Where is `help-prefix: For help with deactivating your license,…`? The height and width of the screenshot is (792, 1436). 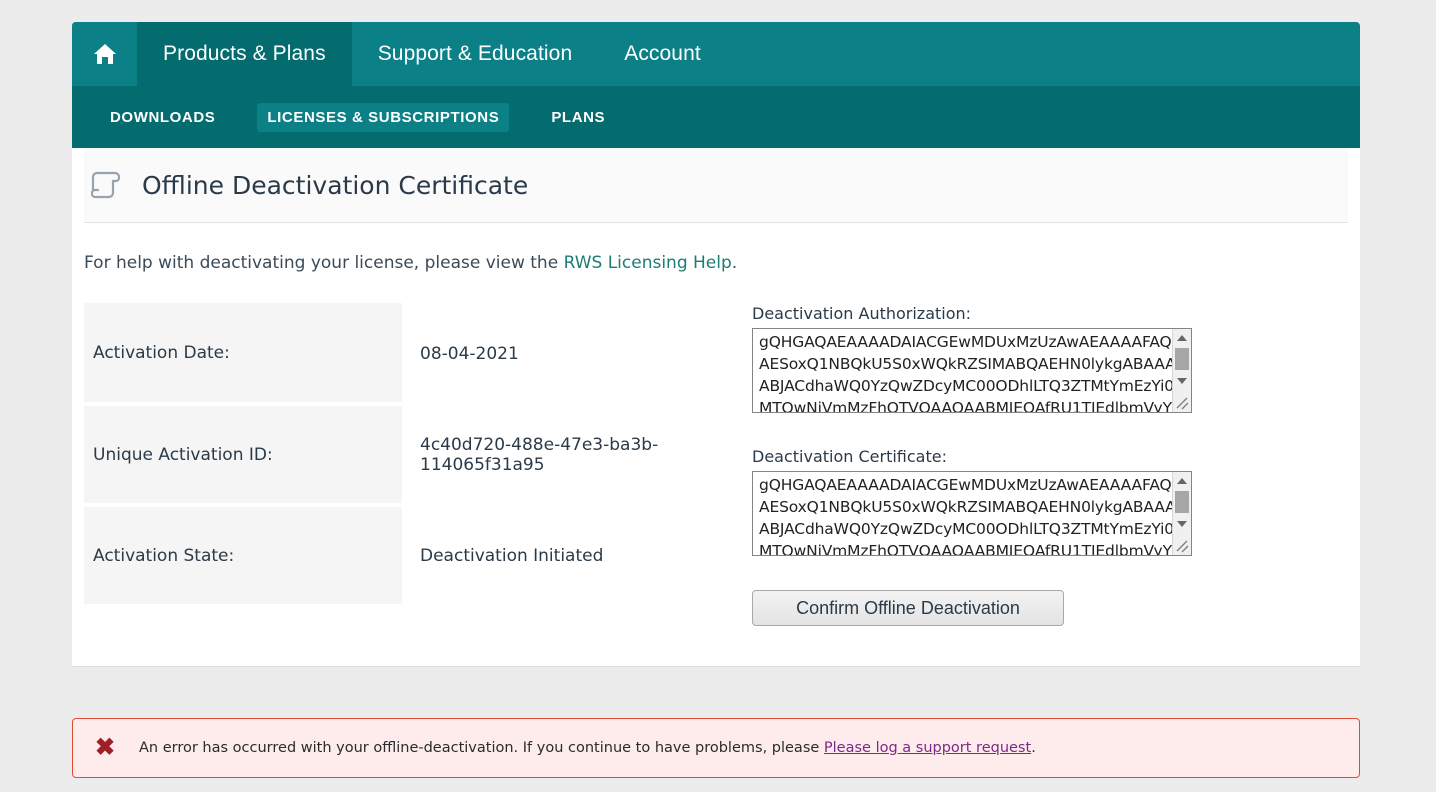
help-prefix: For help with deactivating your license,… is located at coordinates (324, 263).